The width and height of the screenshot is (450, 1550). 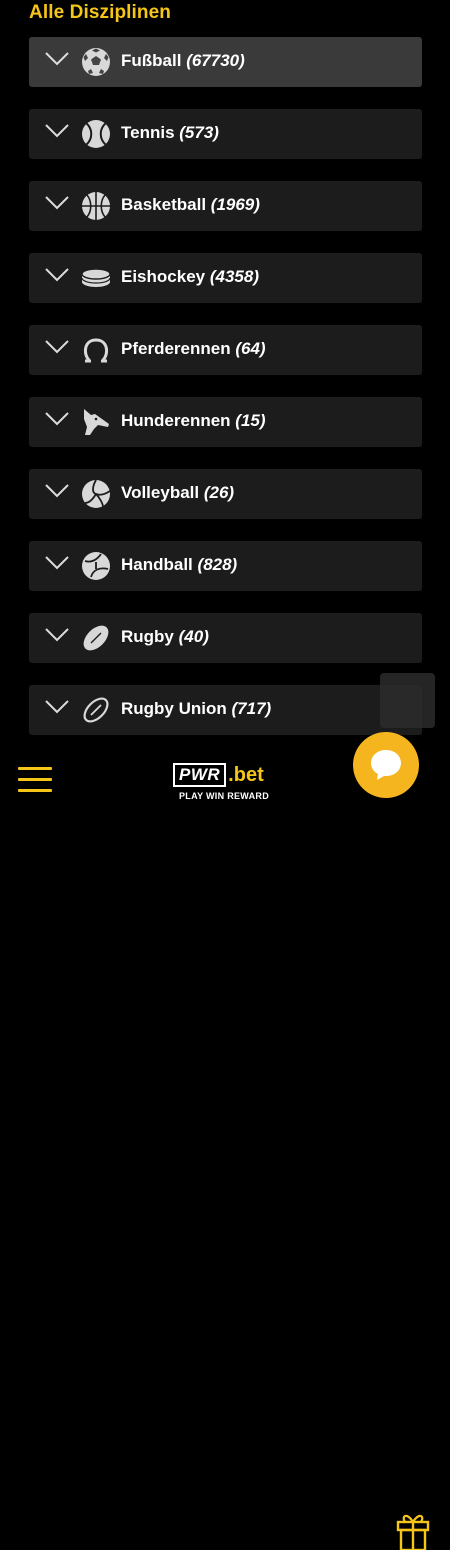 I want to click on sport-label: Basketball (1969), so click(x=190, y=205).